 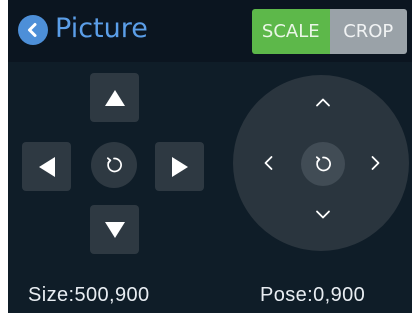 What do you see at coordinates (89, 295) in the screenshot?
I see `size-readout: Size:500,900` at bounding box center [89, 295].